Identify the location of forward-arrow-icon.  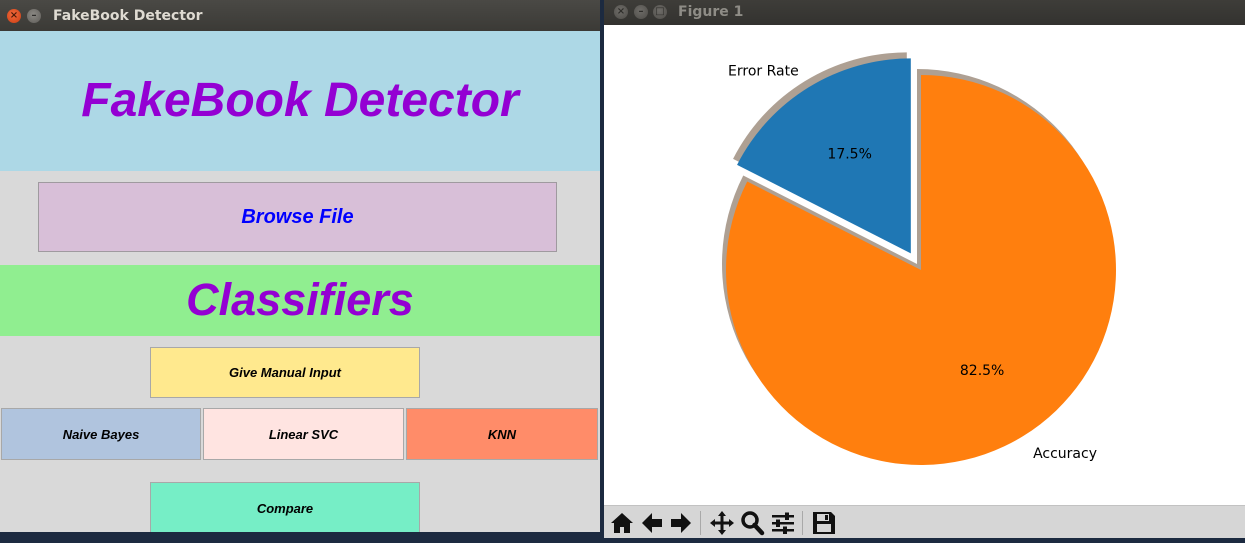
(681, 523).